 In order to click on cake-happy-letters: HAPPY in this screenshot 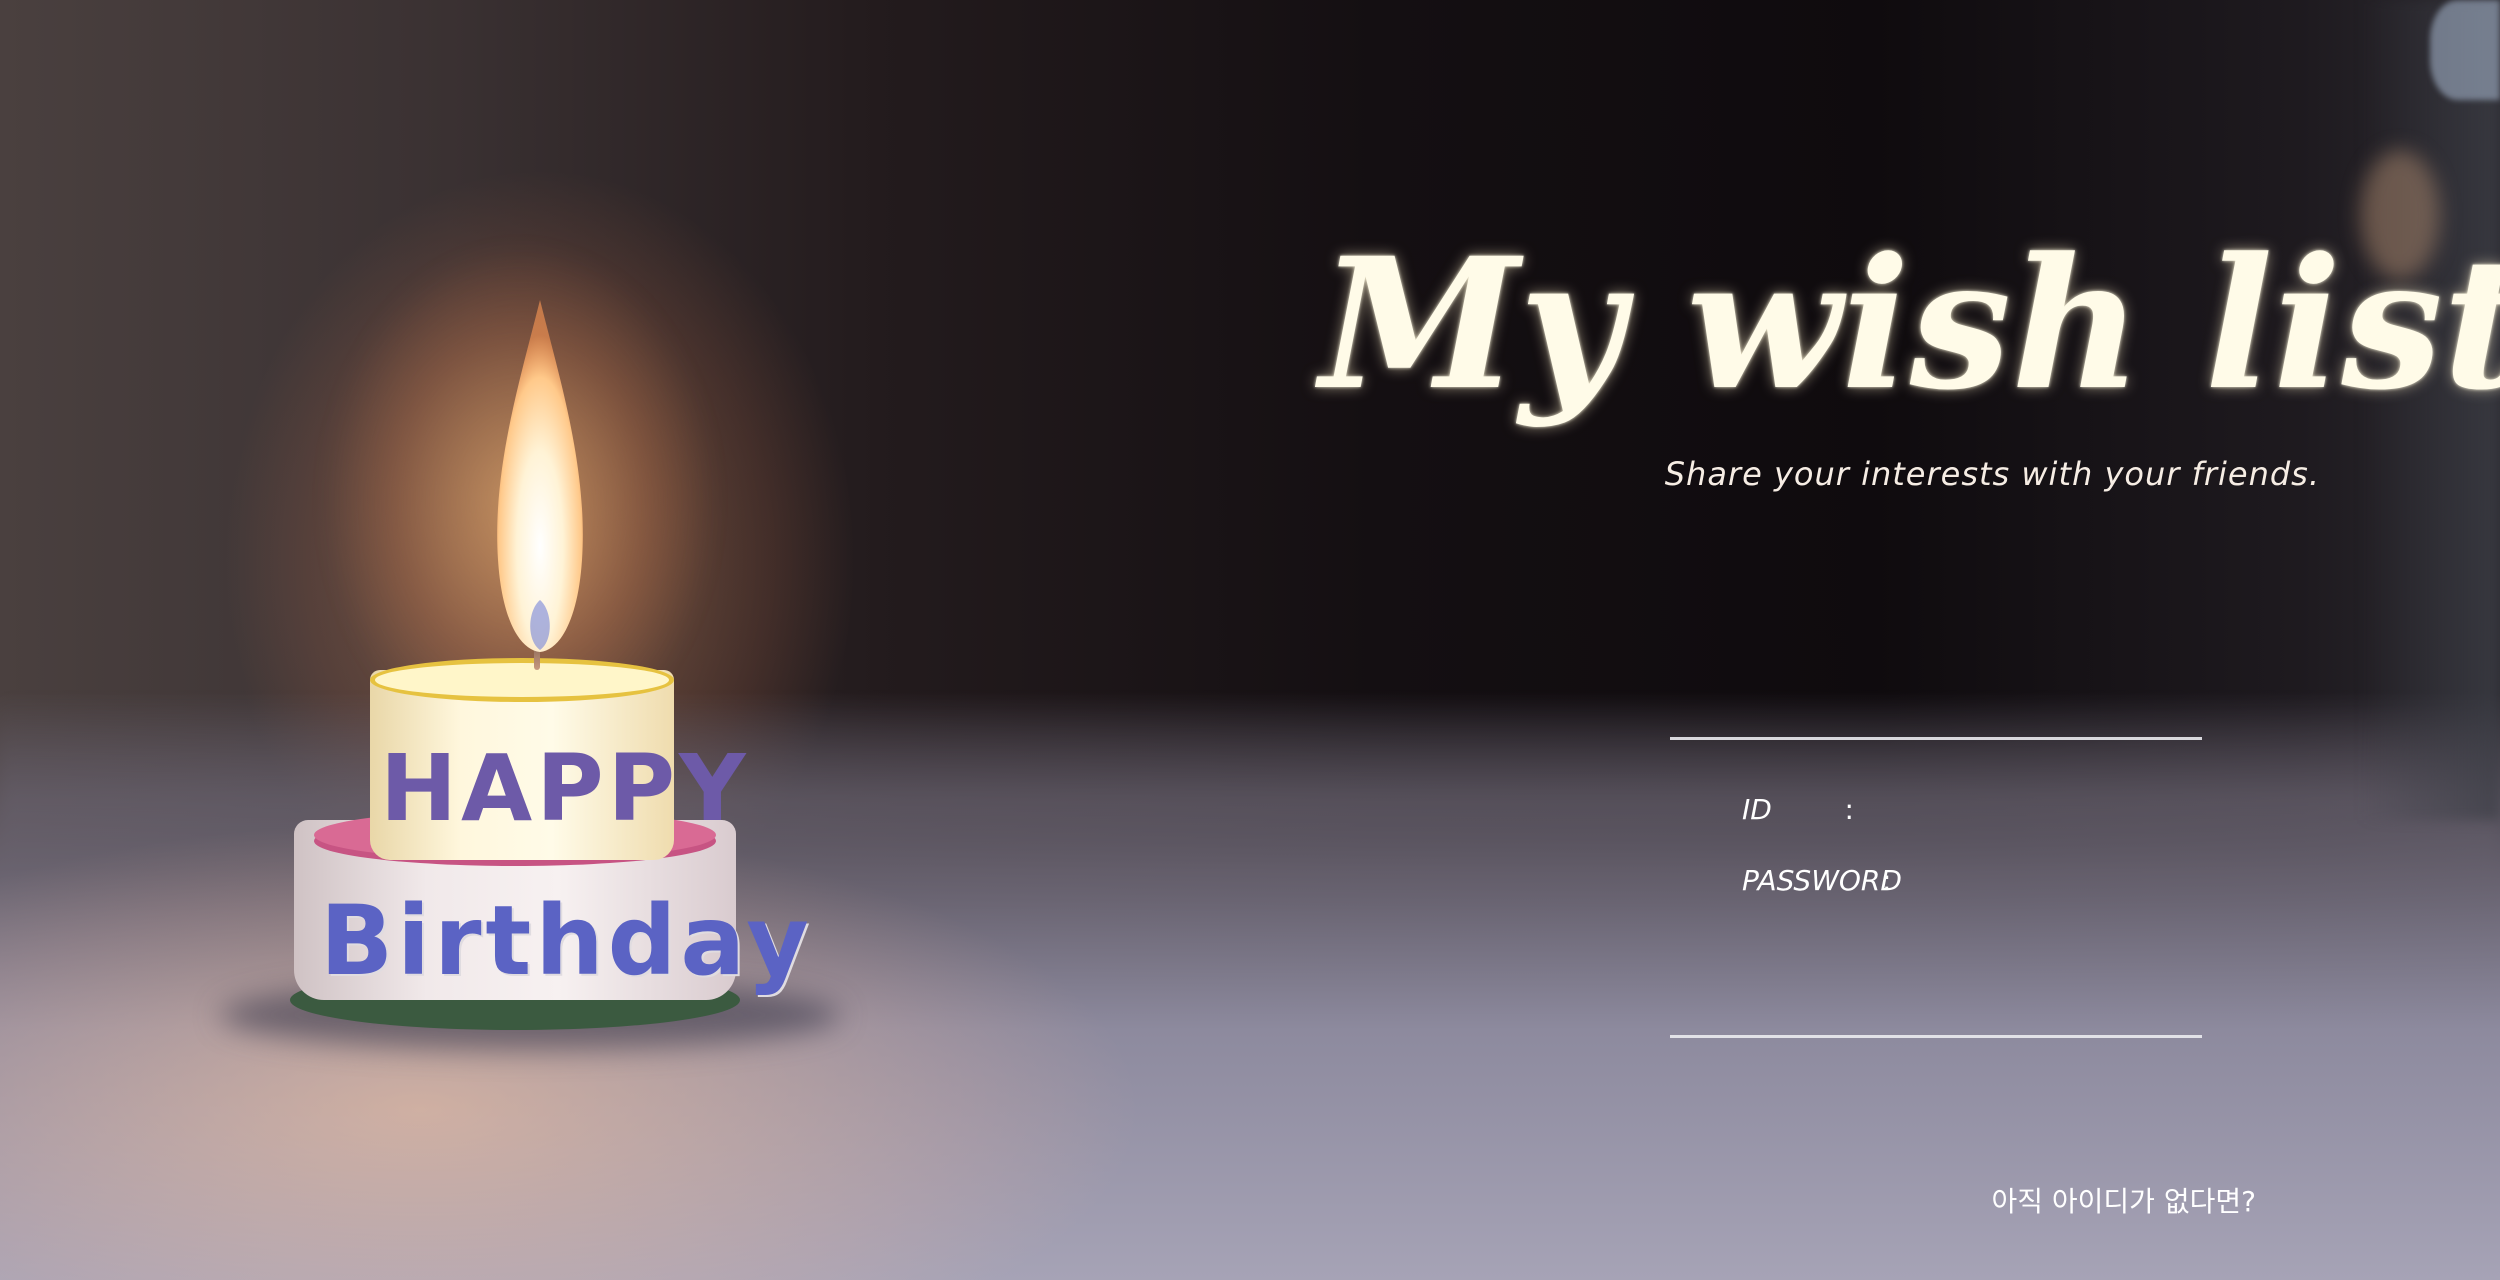, I will do `click(563, 788)`.